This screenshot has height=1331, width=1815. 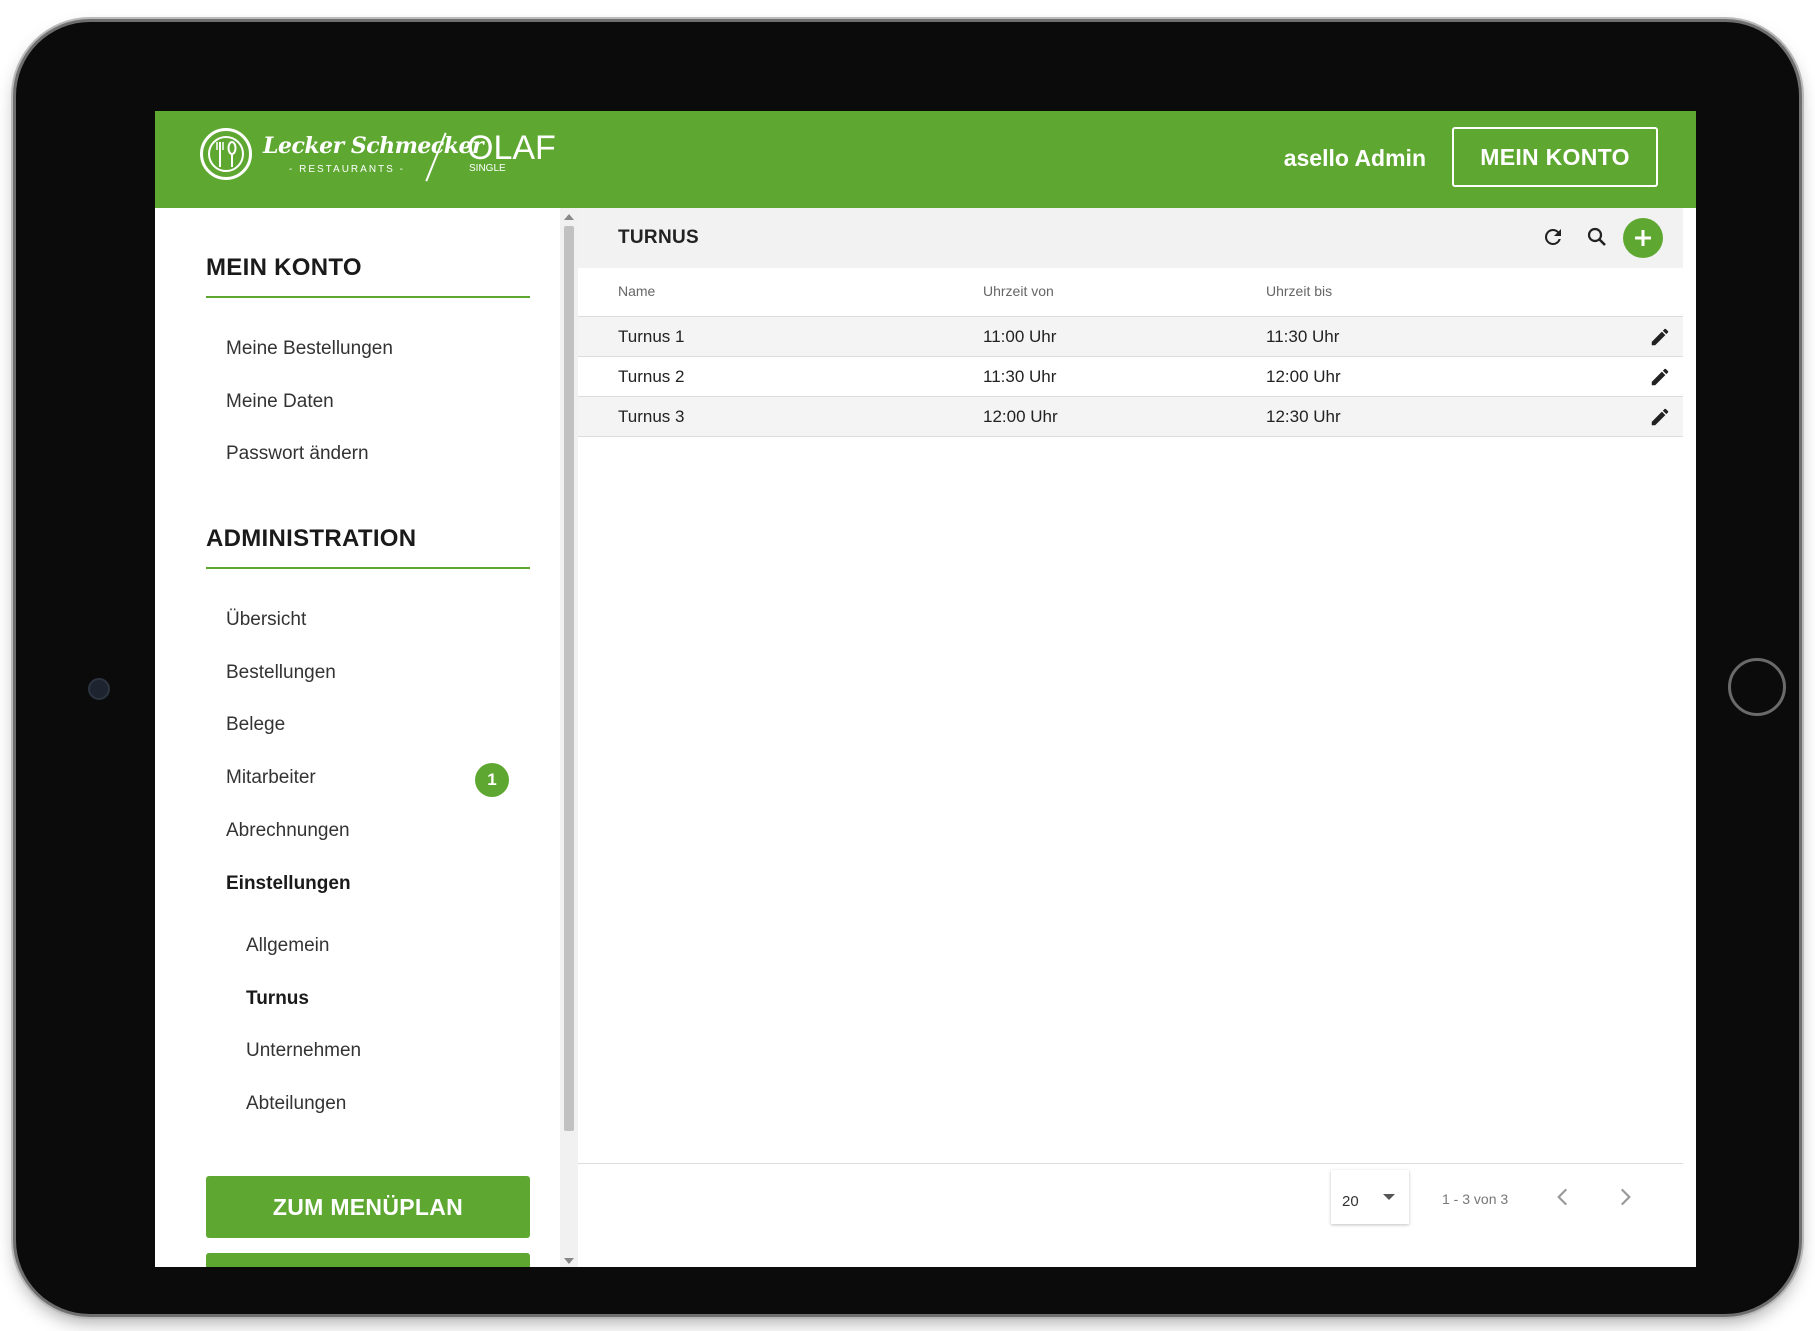 I want to click on sidebar-item-belege: Belege, so click(x=255, y=725).